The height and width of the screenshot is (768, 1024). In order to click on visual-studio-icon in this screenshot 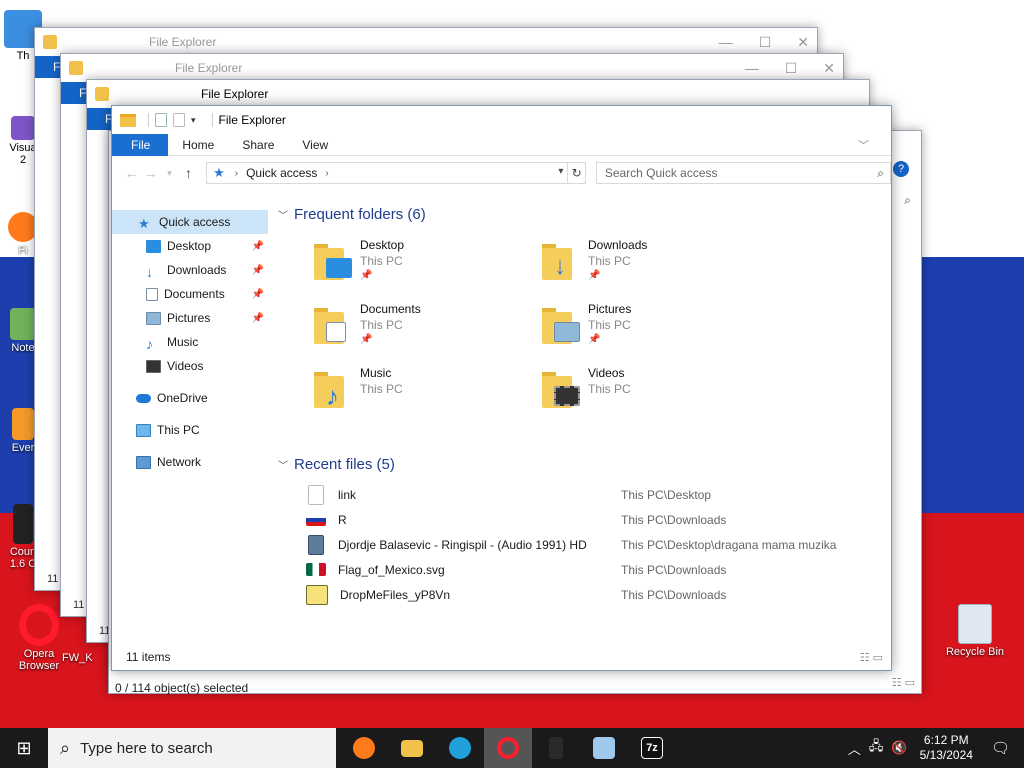, I will do `click(23, 128)`.